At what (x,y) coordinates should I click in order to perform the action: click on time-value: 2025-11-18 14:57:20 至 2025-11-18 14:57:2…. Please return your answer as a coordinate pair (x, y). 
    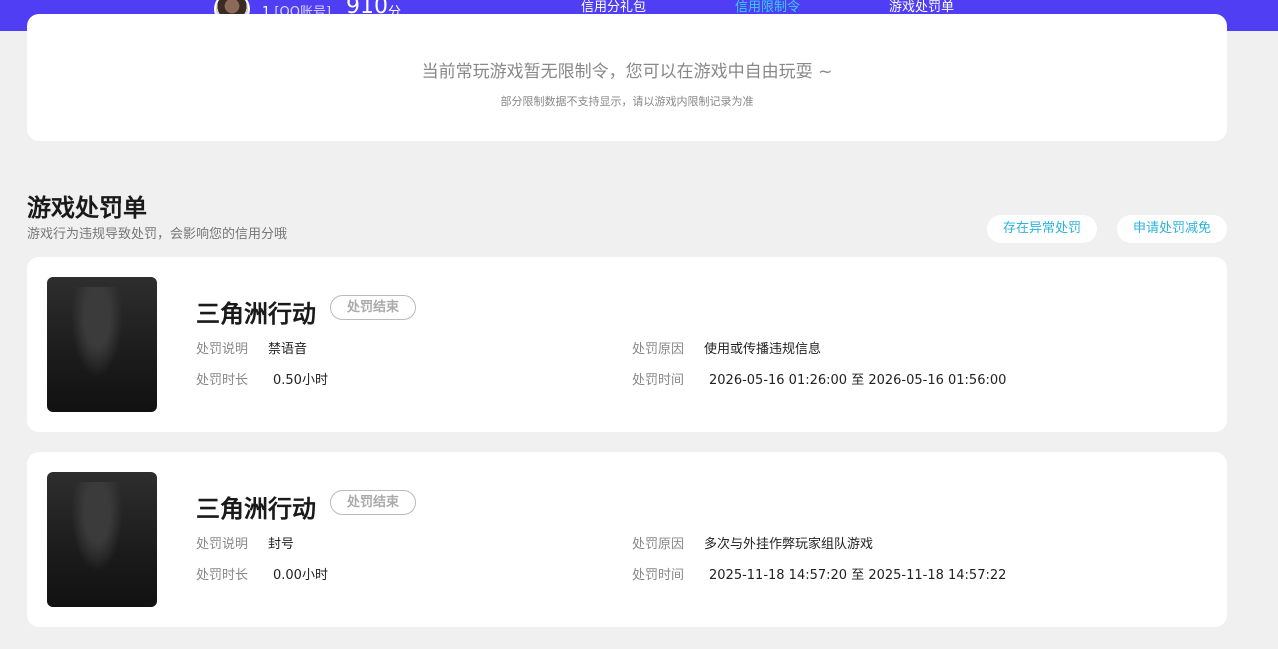
    Looking at the image, I should click on (858, 575).